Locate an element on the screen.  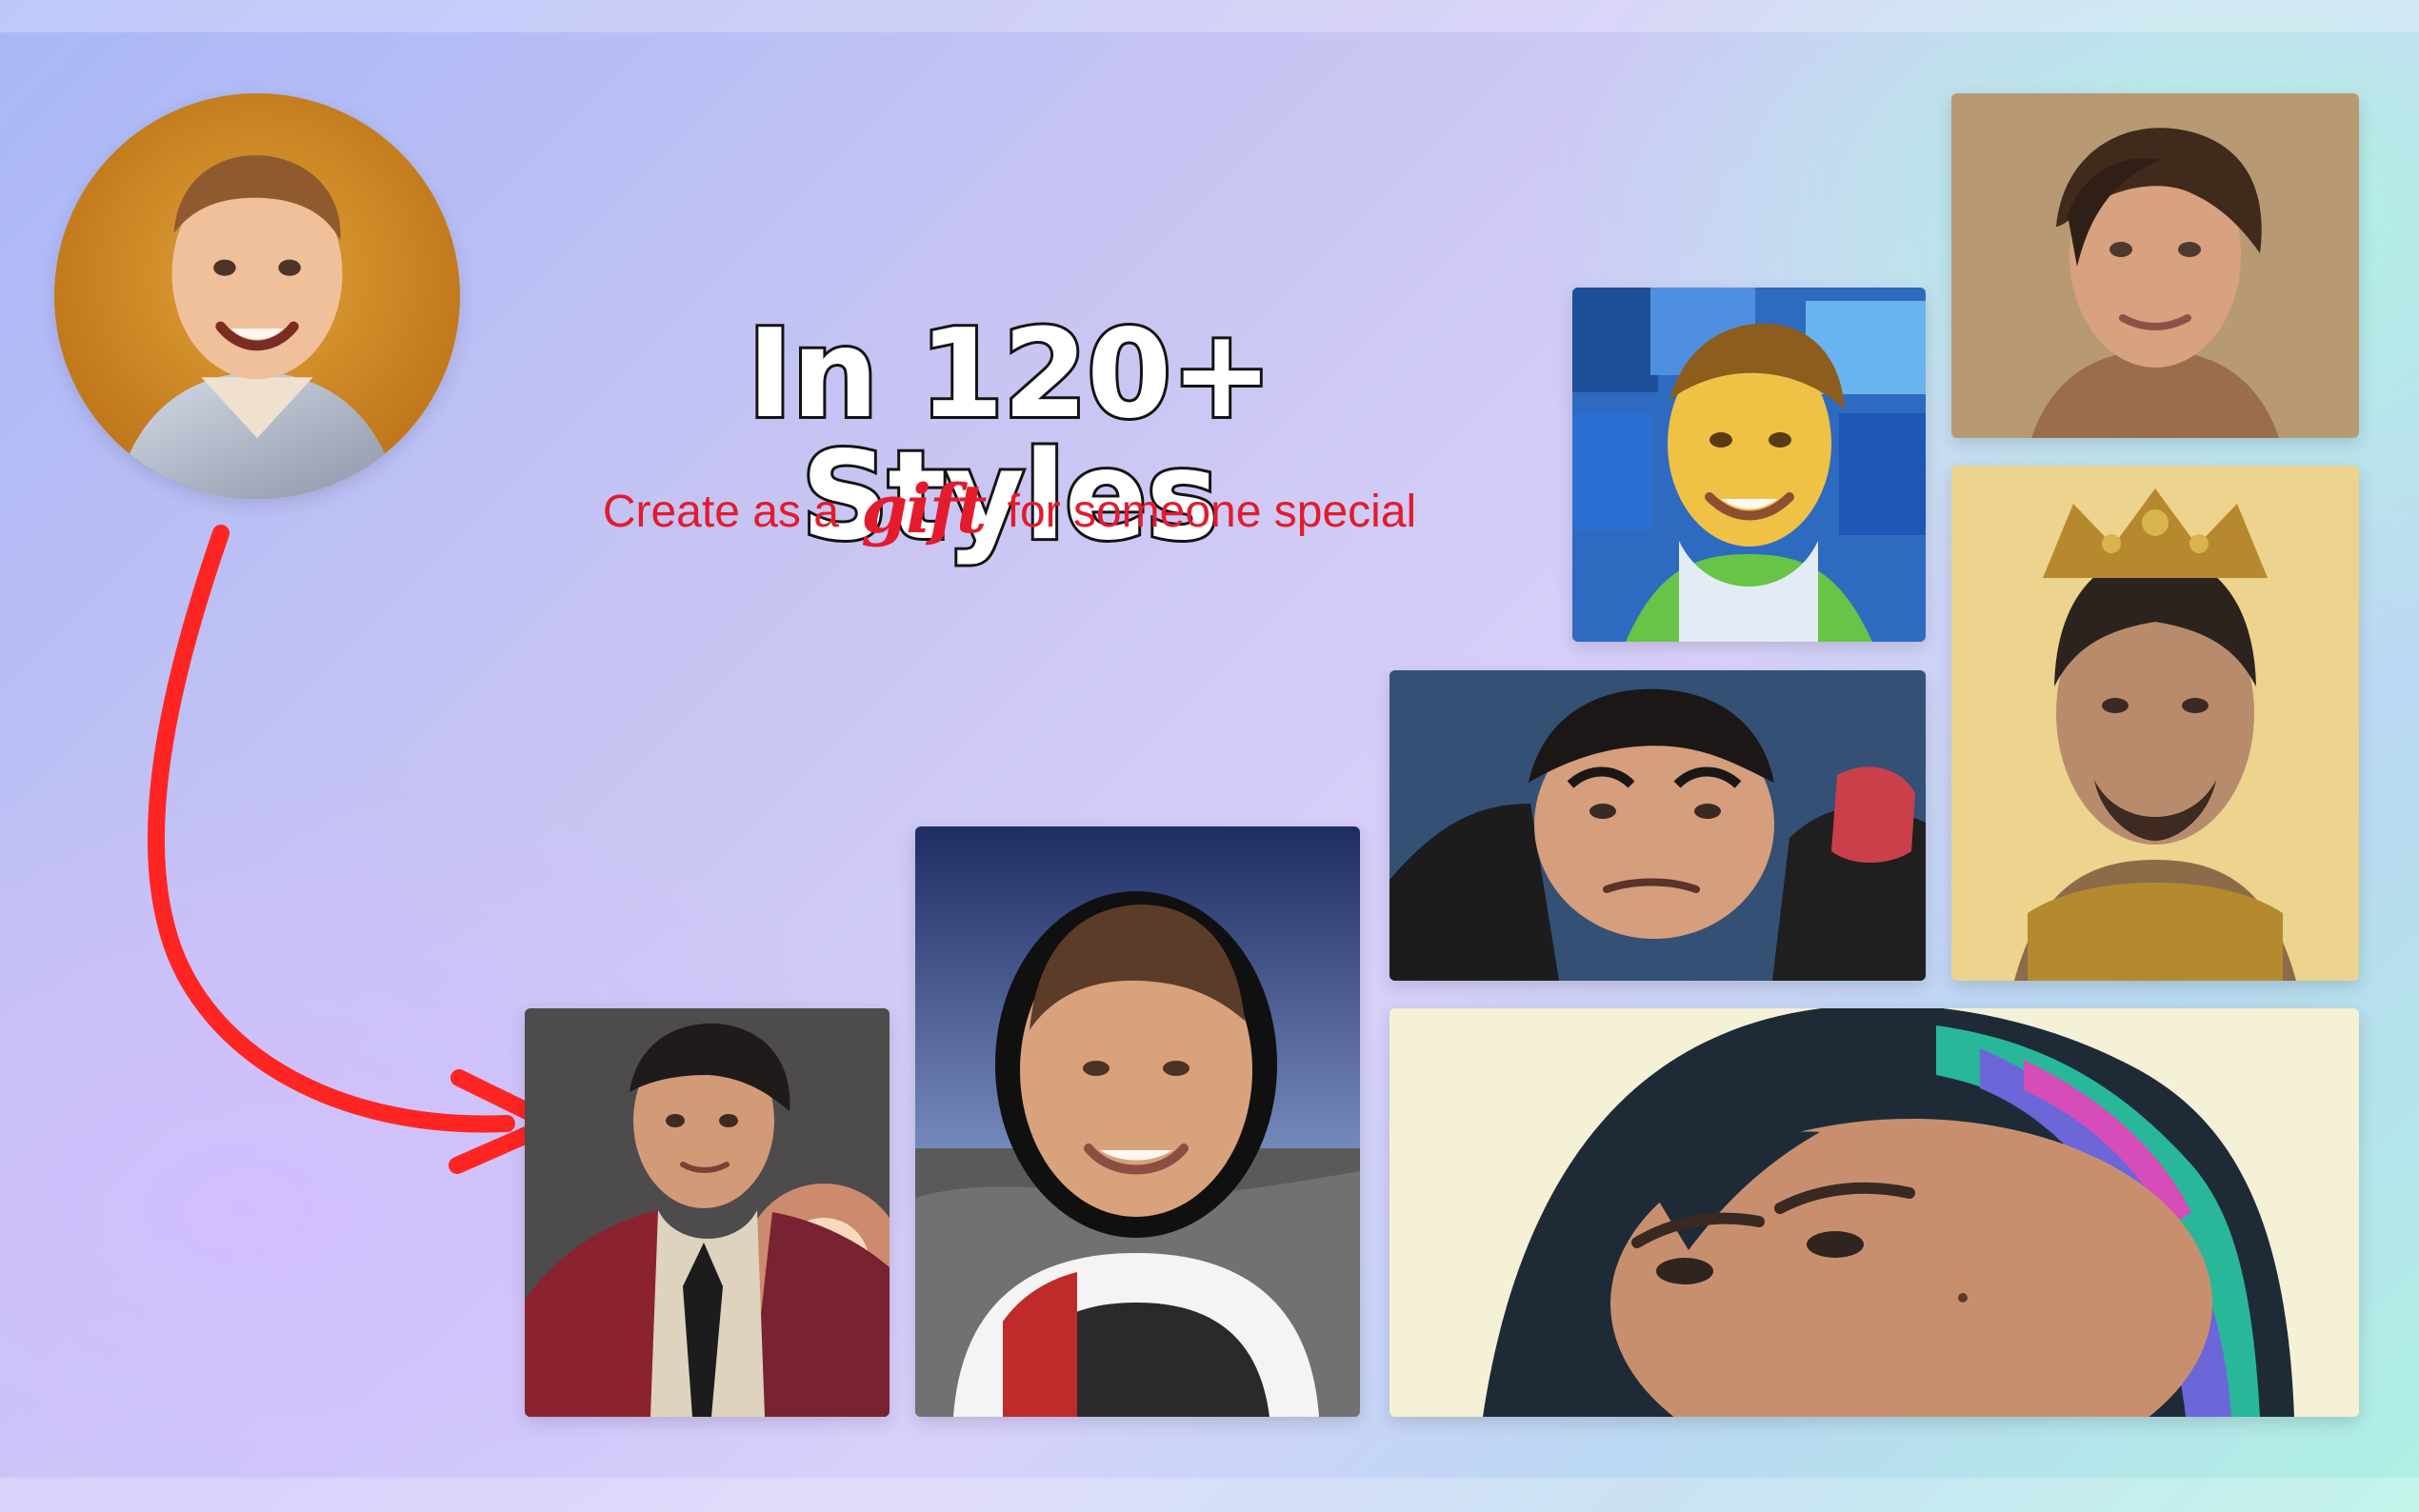
page-subheadline: Create as a gift for someone special is located at coordinates (1009, 509).